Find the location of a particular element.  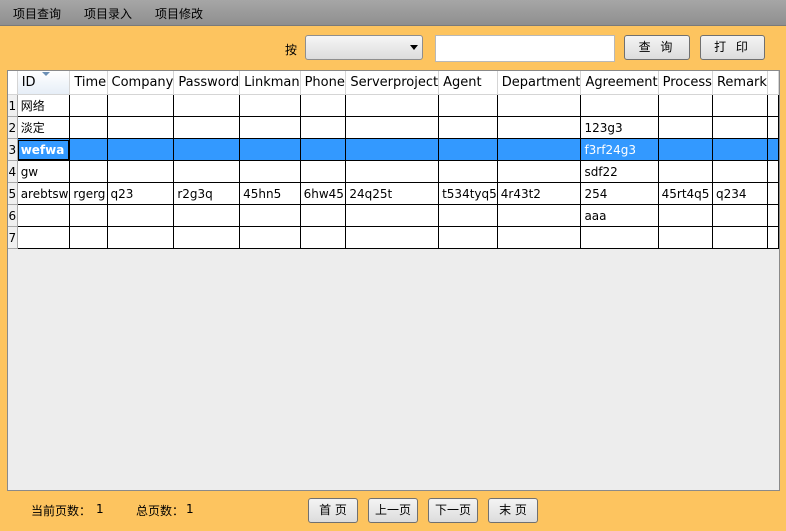

column-header-process: Process is located at coordinates (685, 83).